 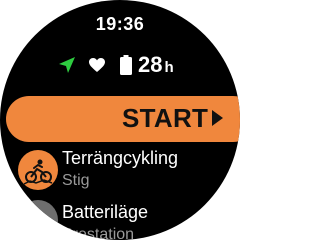 I want to click on activity-subtitle: Stig, so click(x=76, y=180).